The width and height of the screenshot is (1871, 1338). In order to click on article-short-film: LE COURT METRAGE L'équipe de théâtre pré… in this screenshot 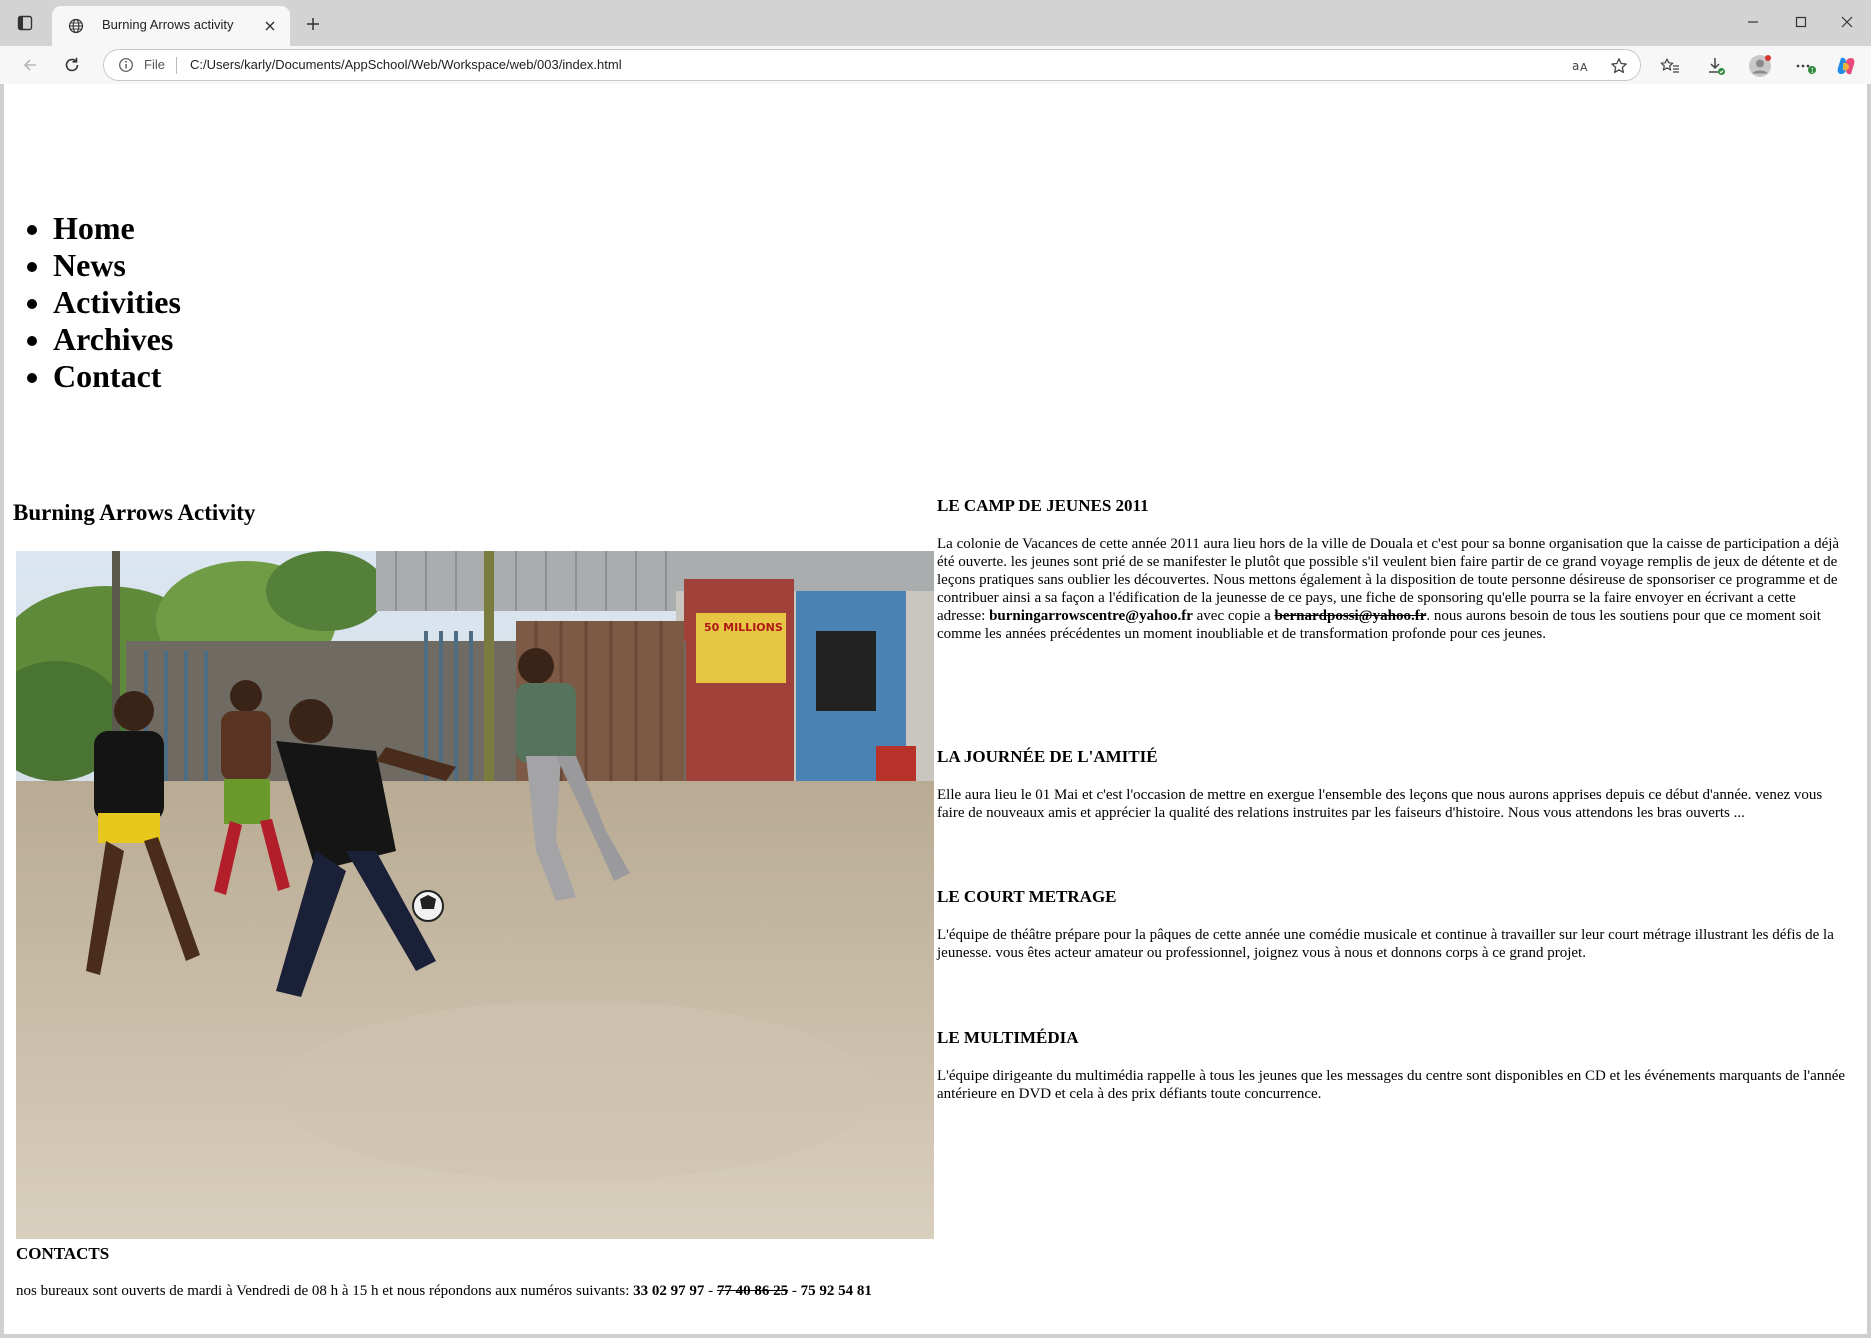, I will do `click(1392, 924)`.